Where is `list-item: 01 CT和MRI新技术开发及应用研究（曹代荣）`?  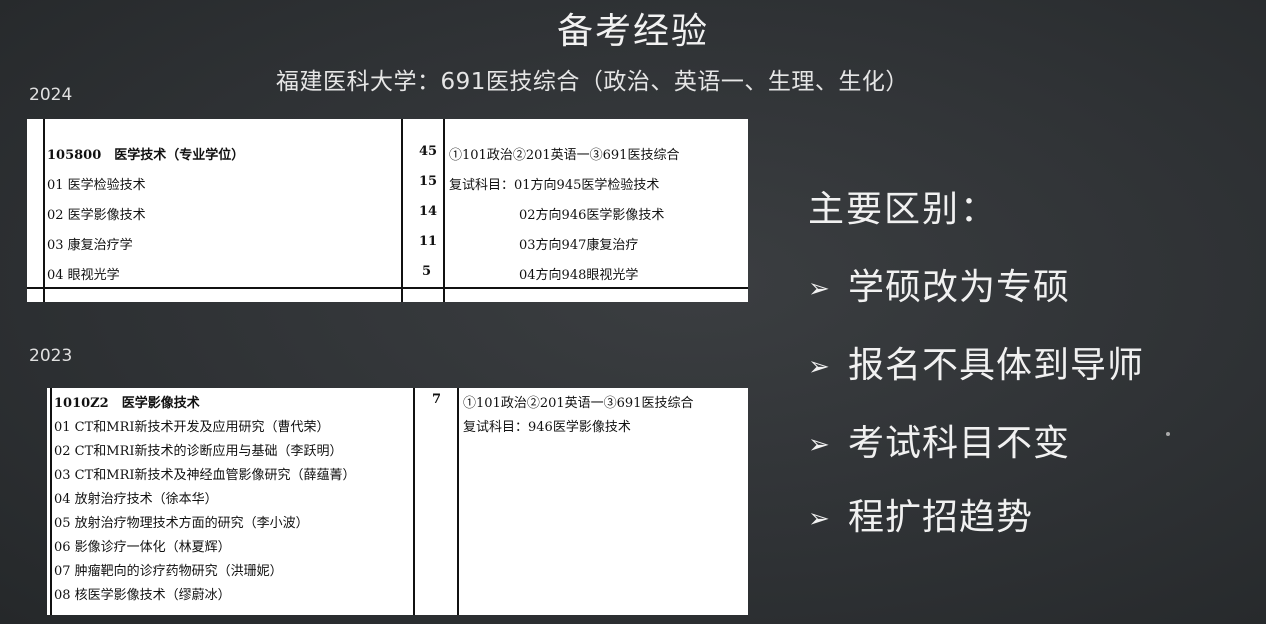
list-item: 01 CT和MRI新技术开发及应用研究（曹代荣） is located at coordinates (192, 427).